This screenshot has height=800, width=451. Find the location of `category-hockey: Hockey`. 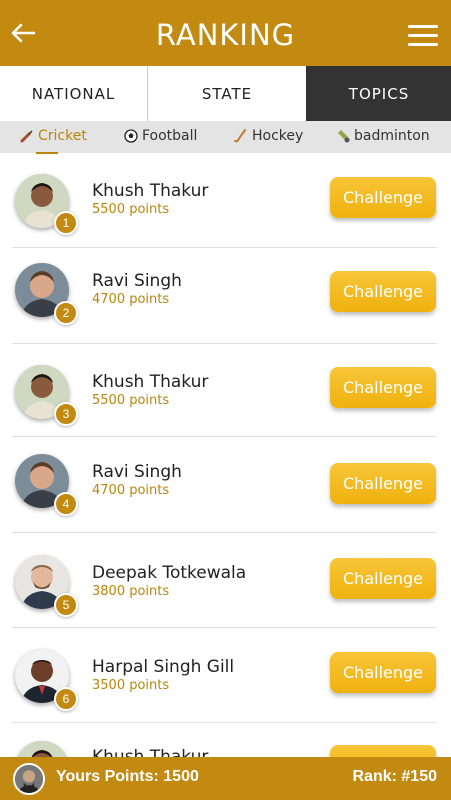

category-hockey: Hockey is located at coordinates (268, 136).